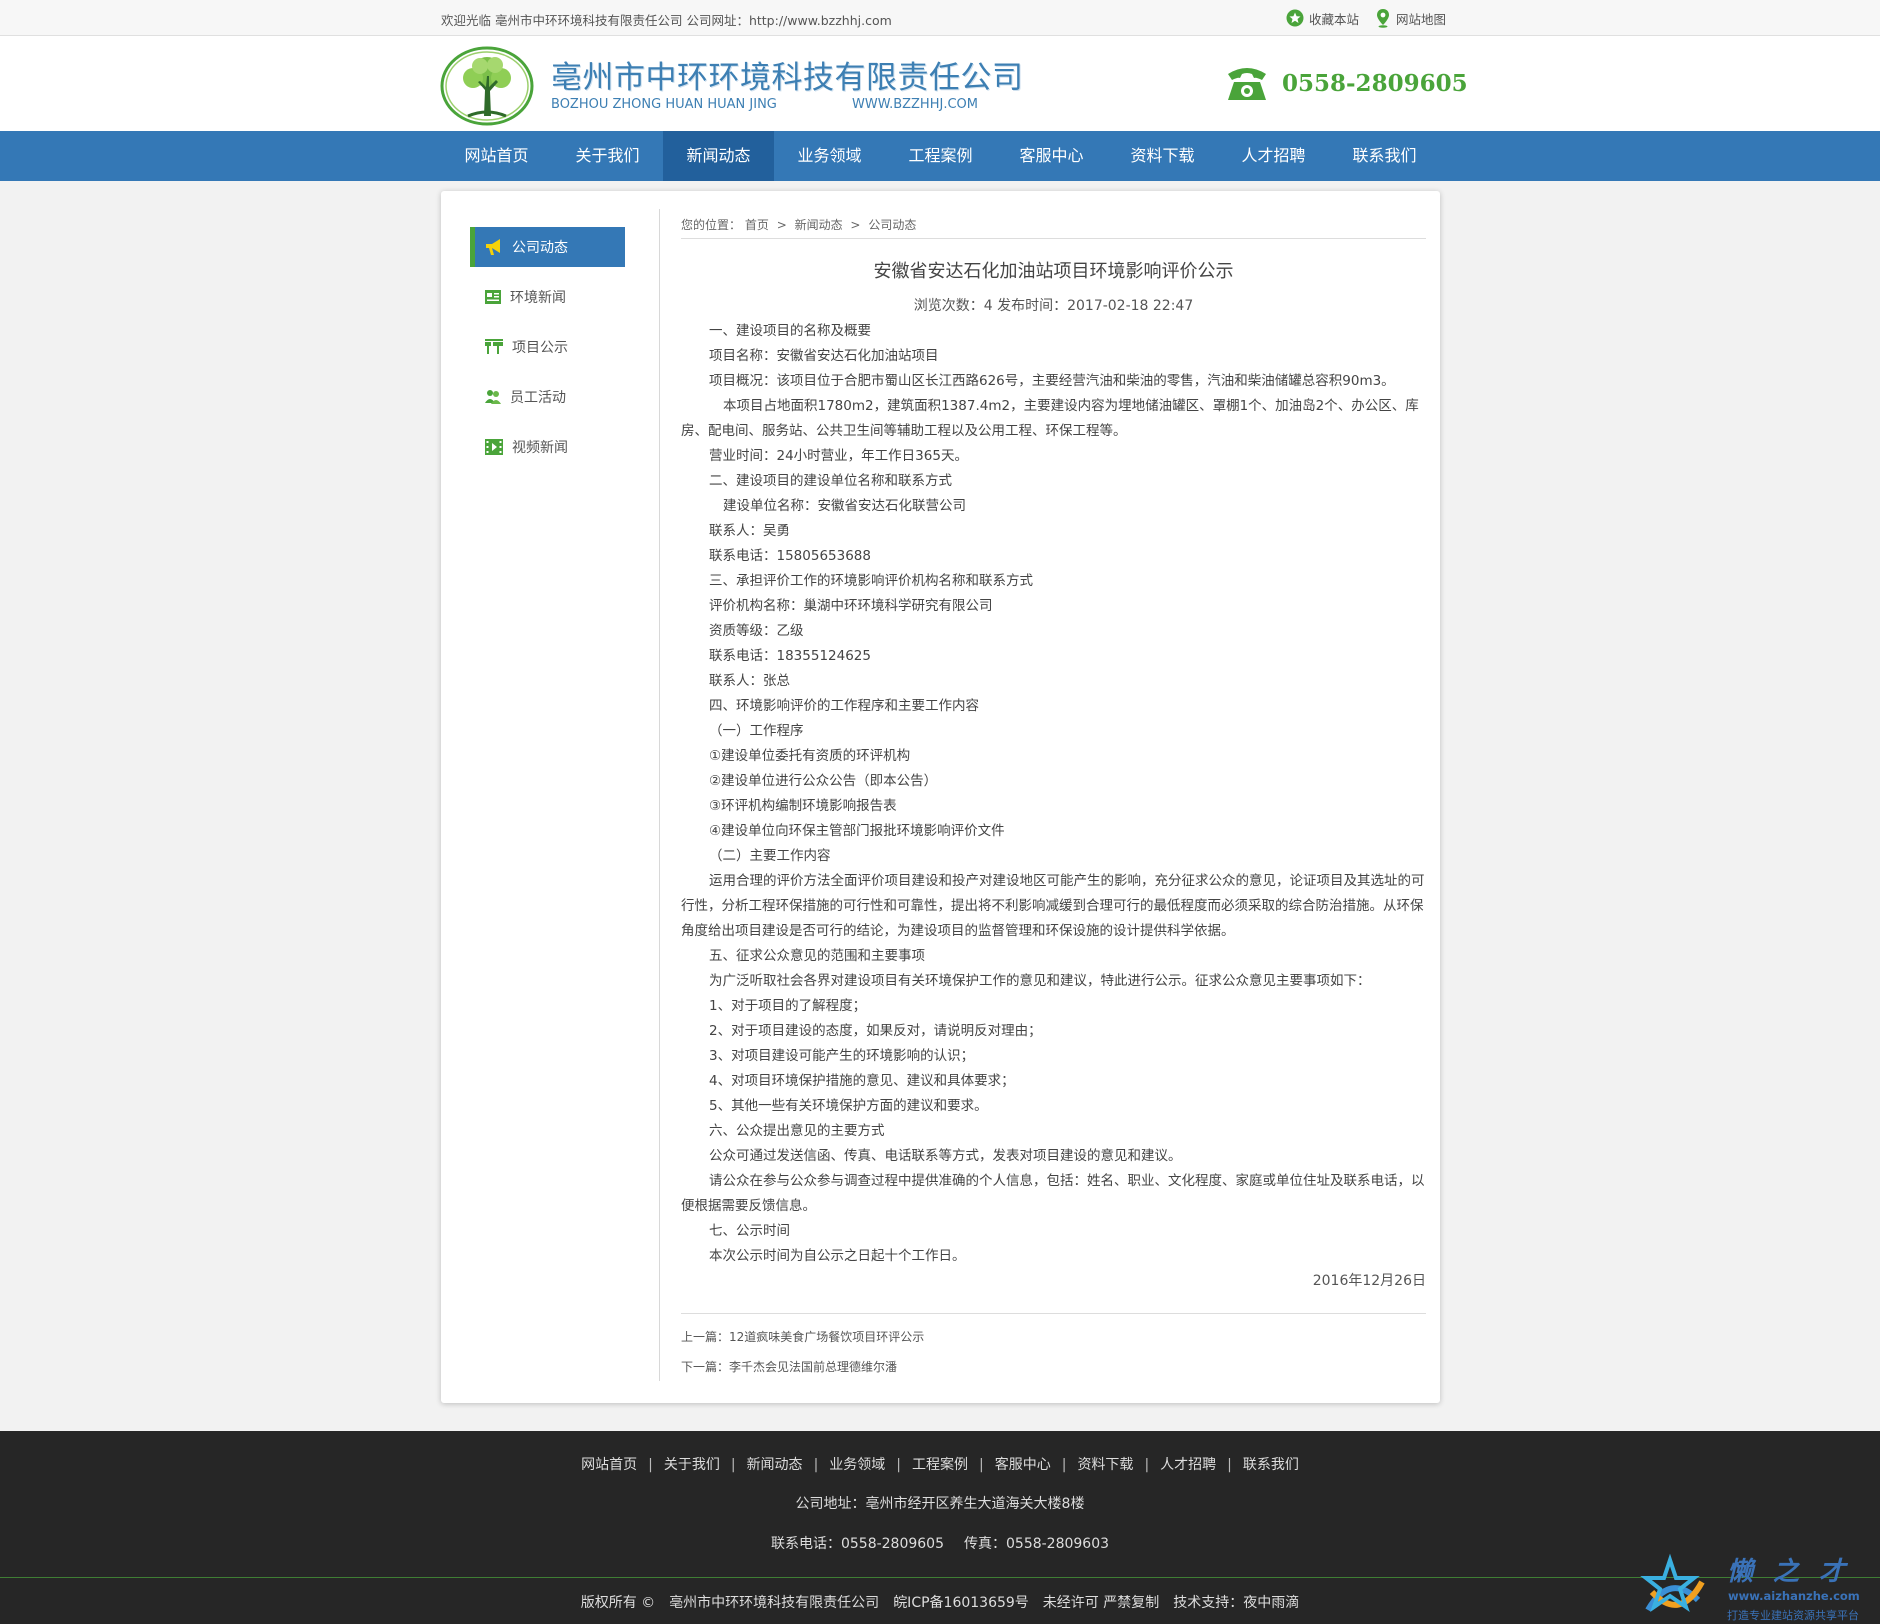 The height and width of the screenshot is (1624, 1880). I want to click on star-icon, so click(1295, 18).